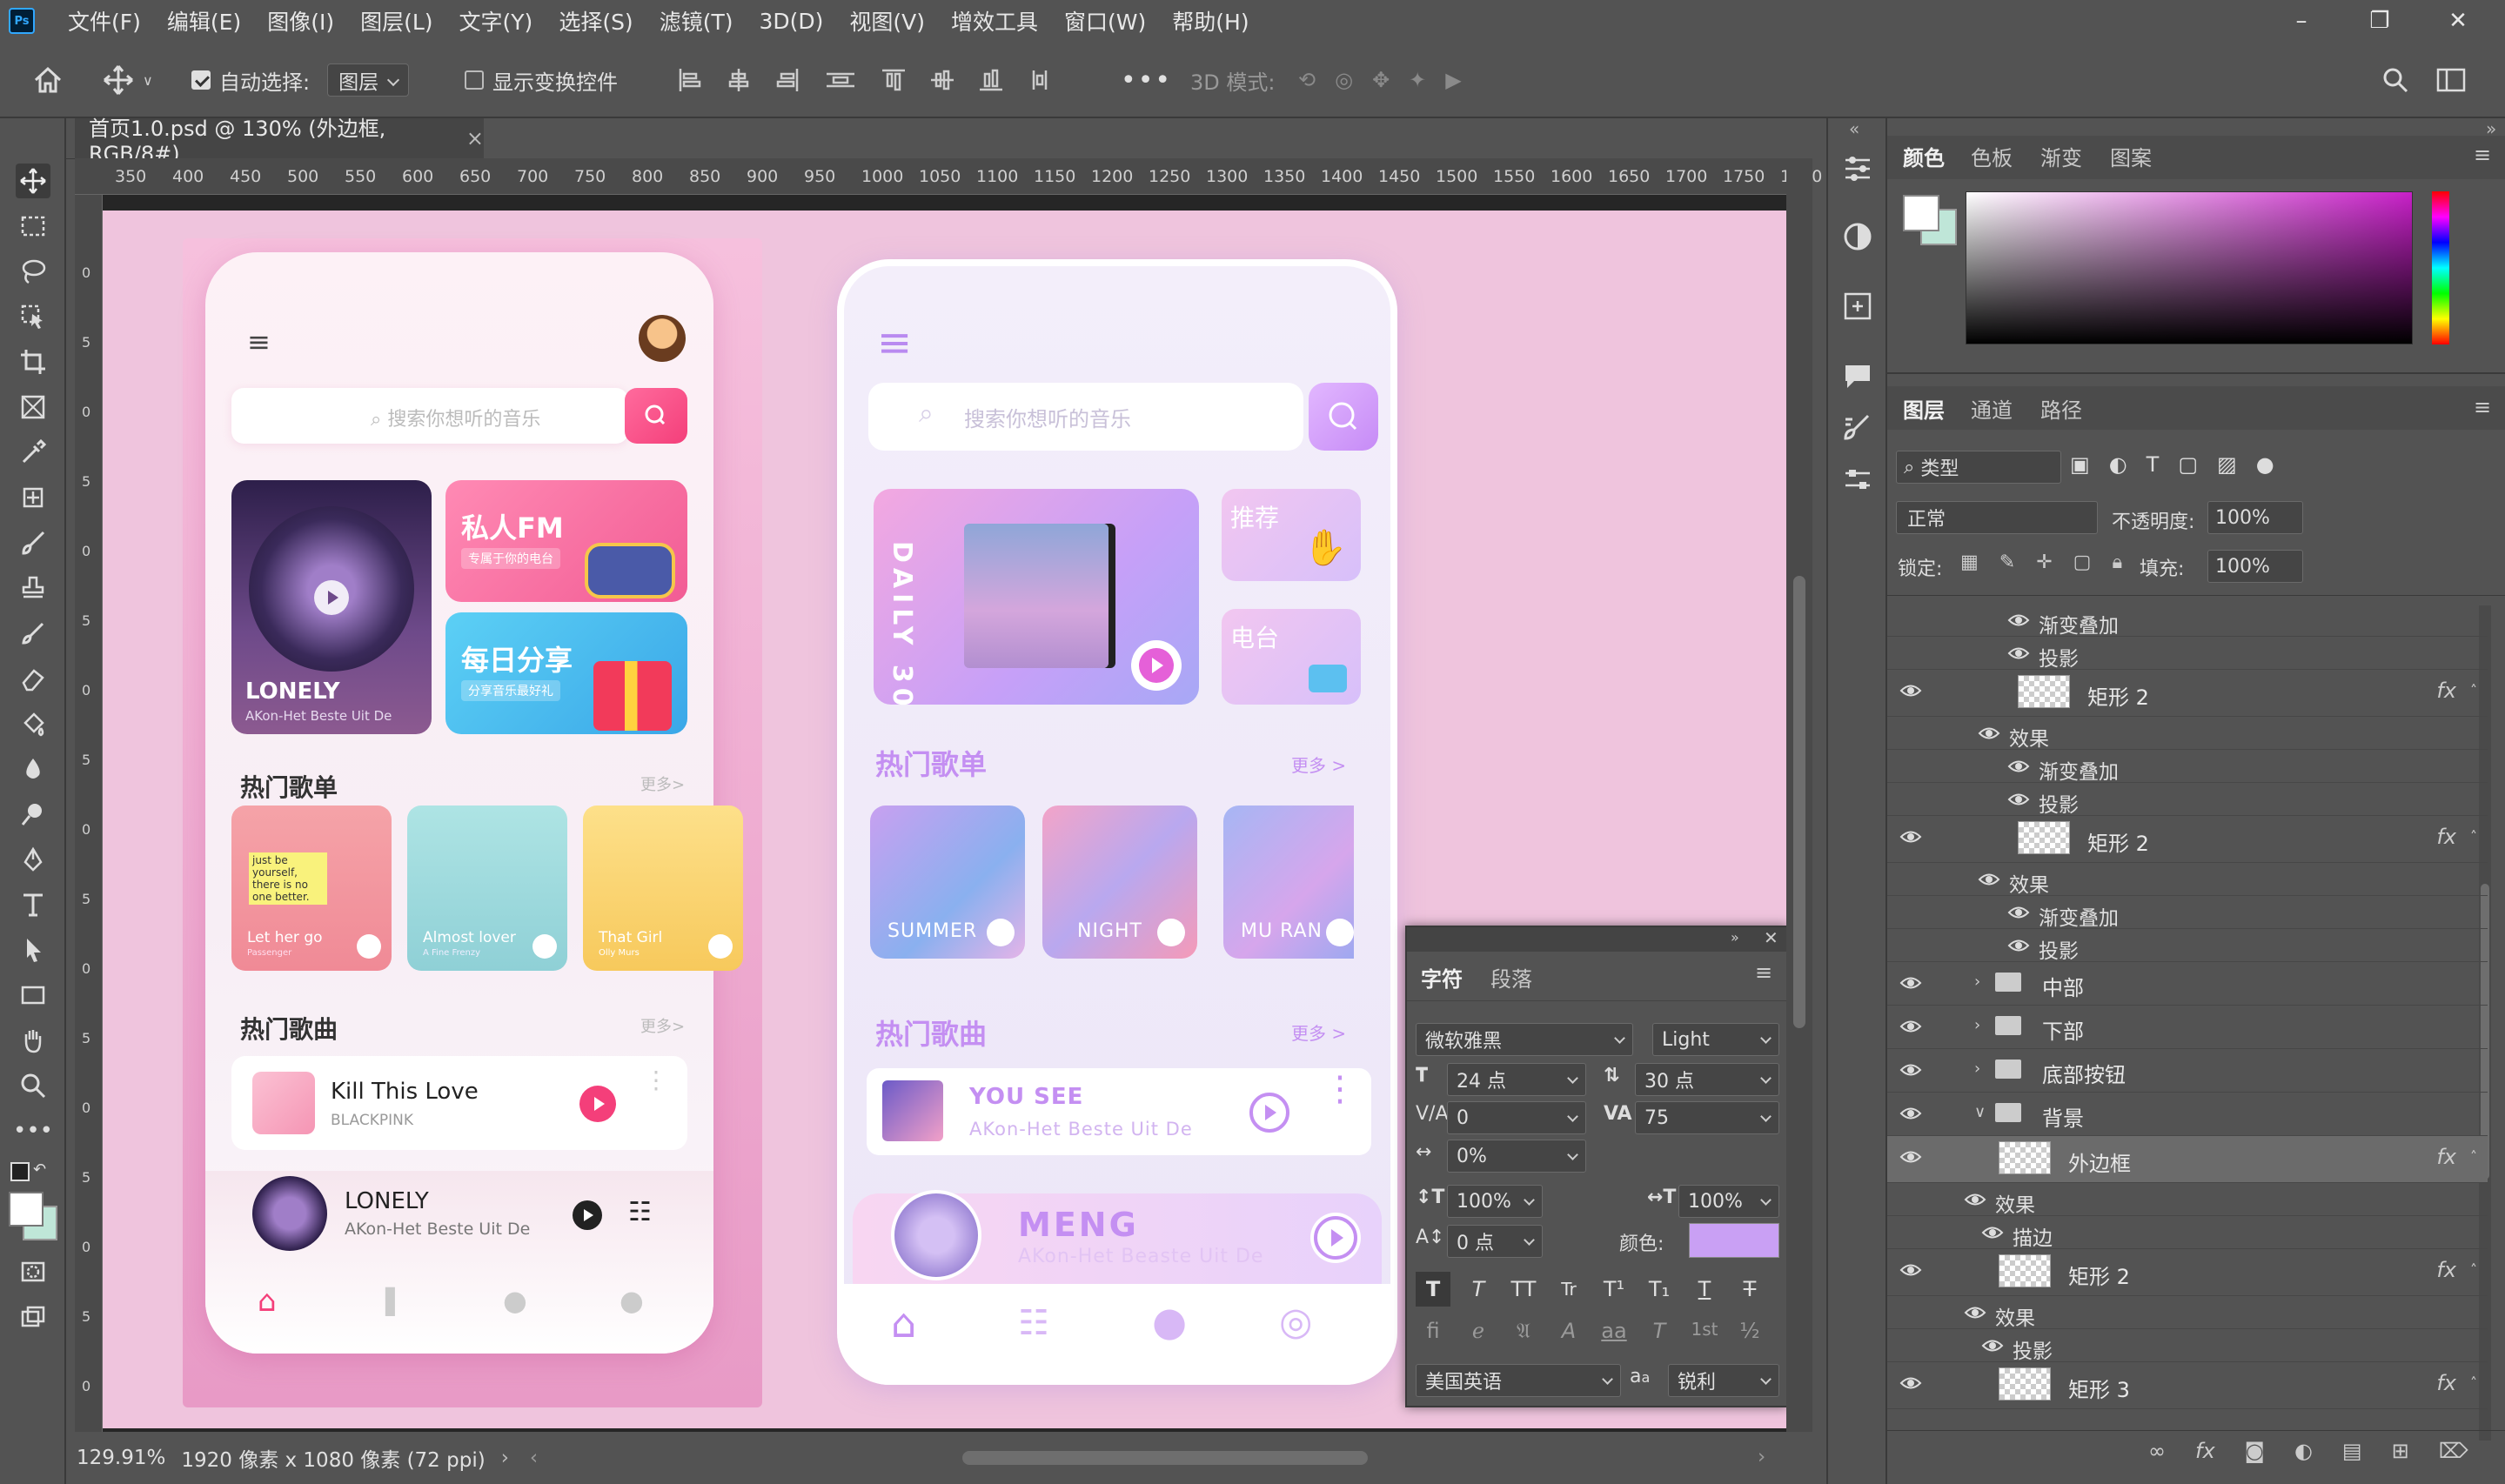 The height and width of the screenshot is (1484, 2505). Describe the element at coordinates (1523, 1331) in the screenshot. I see `swash-button: 𝔄` at that location.